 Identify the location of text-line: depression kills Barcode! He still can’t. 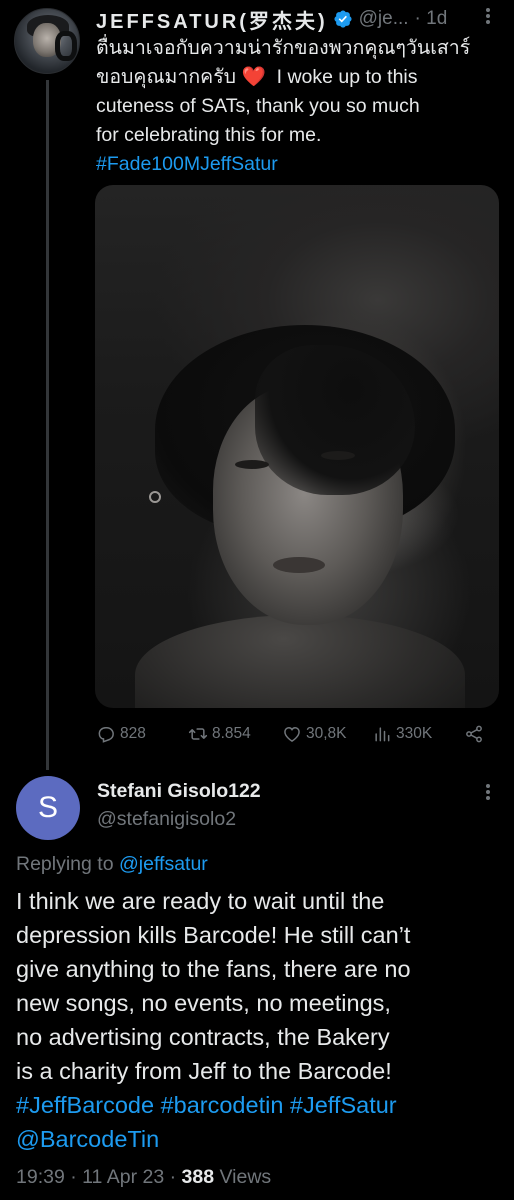
(213, 935).